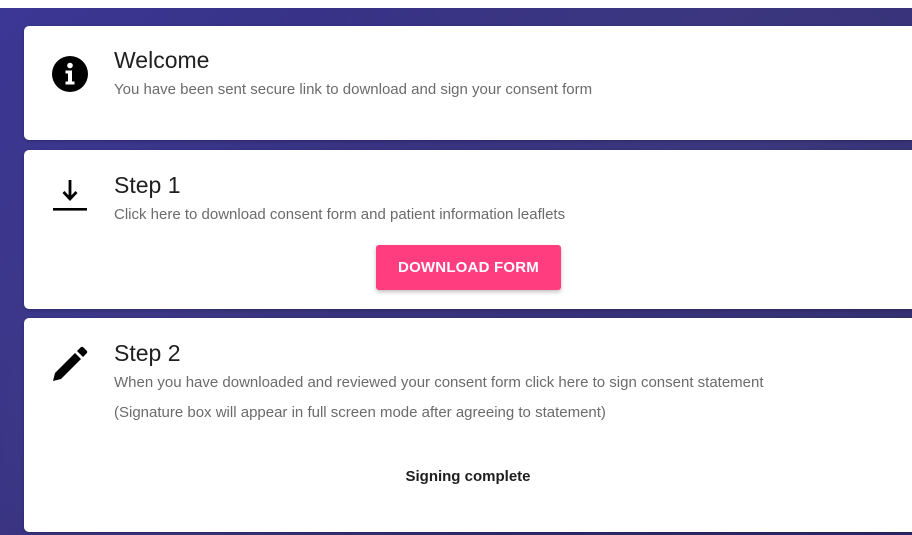  Describe the element at coordinates (147, 185) in the screenshot. I see `step1-title: Step 1` at that location.